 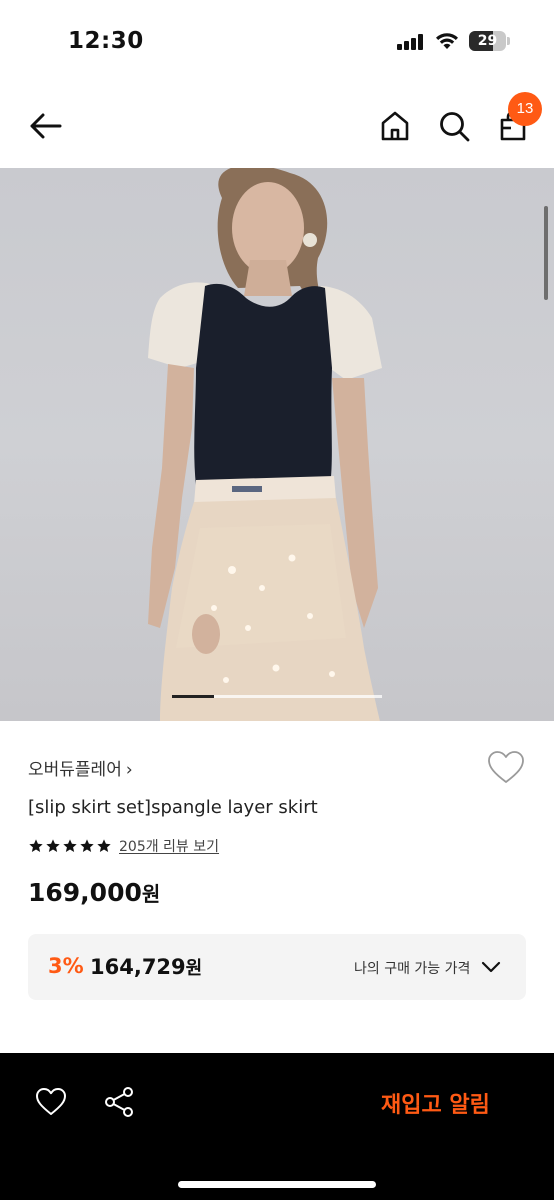 What do you see at coordinates (277, 967) in the screenshot?
I see `my-price-dropdown: 3% 164,729원 나의 구매 가능 가격` at bounding box center [277, 967].